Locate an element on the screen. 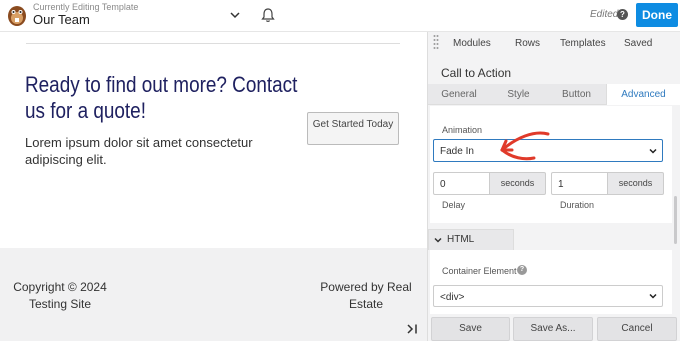 Image resolution: width=680 pixels, height=341 pixels. footer-copyright: Copyright © 2024 Testing Site is located at coordinates (60, 295).